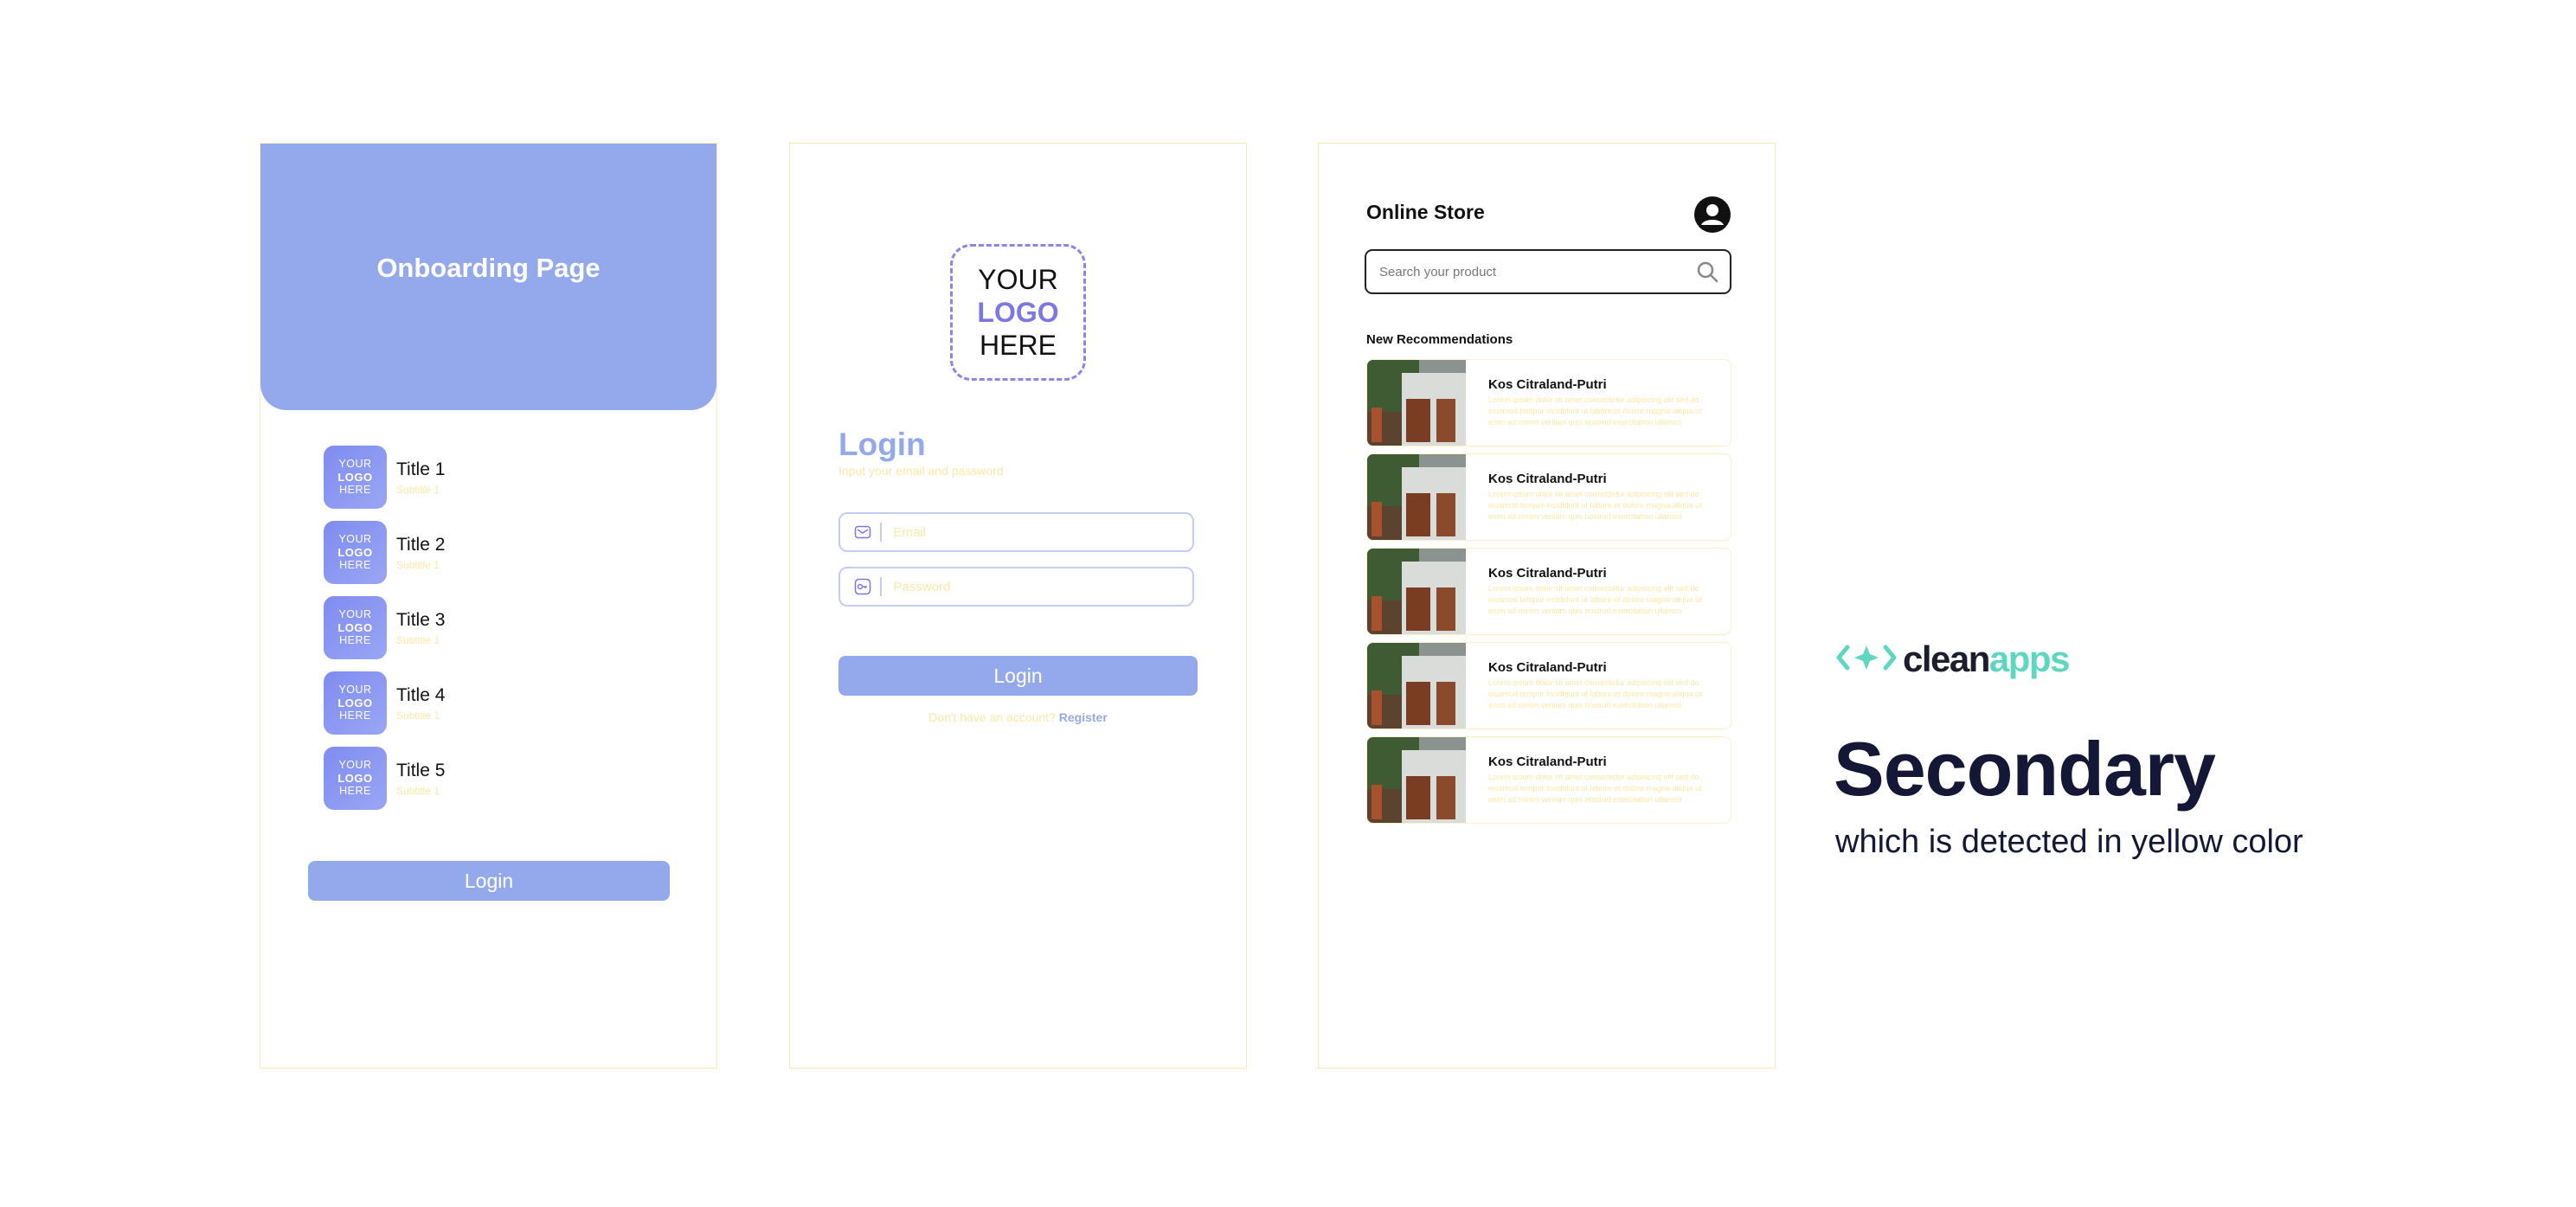 The image size is (2576, 1207). Describe the element at coordinates (1018, 717) in the screenshot. I see `register-prompt: Don't have an account? Register` at that location.